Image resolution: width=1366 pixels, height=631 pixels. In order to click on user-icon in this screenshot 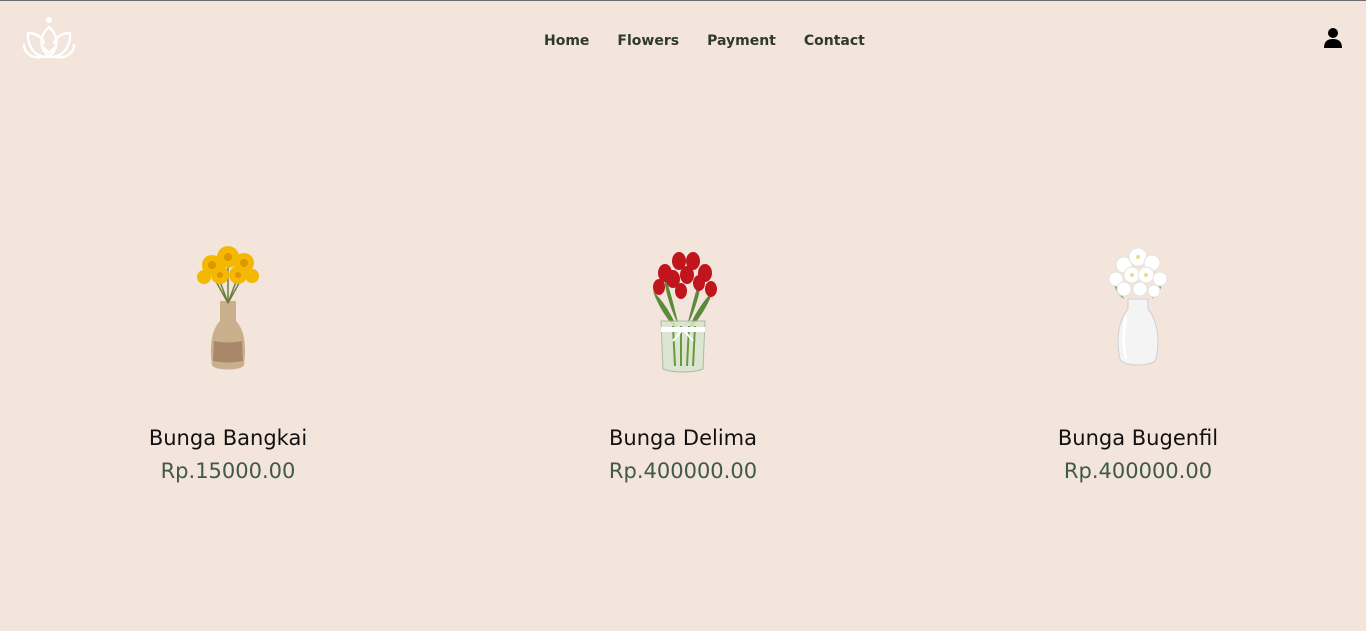, I will do `click(1333, 38)`.